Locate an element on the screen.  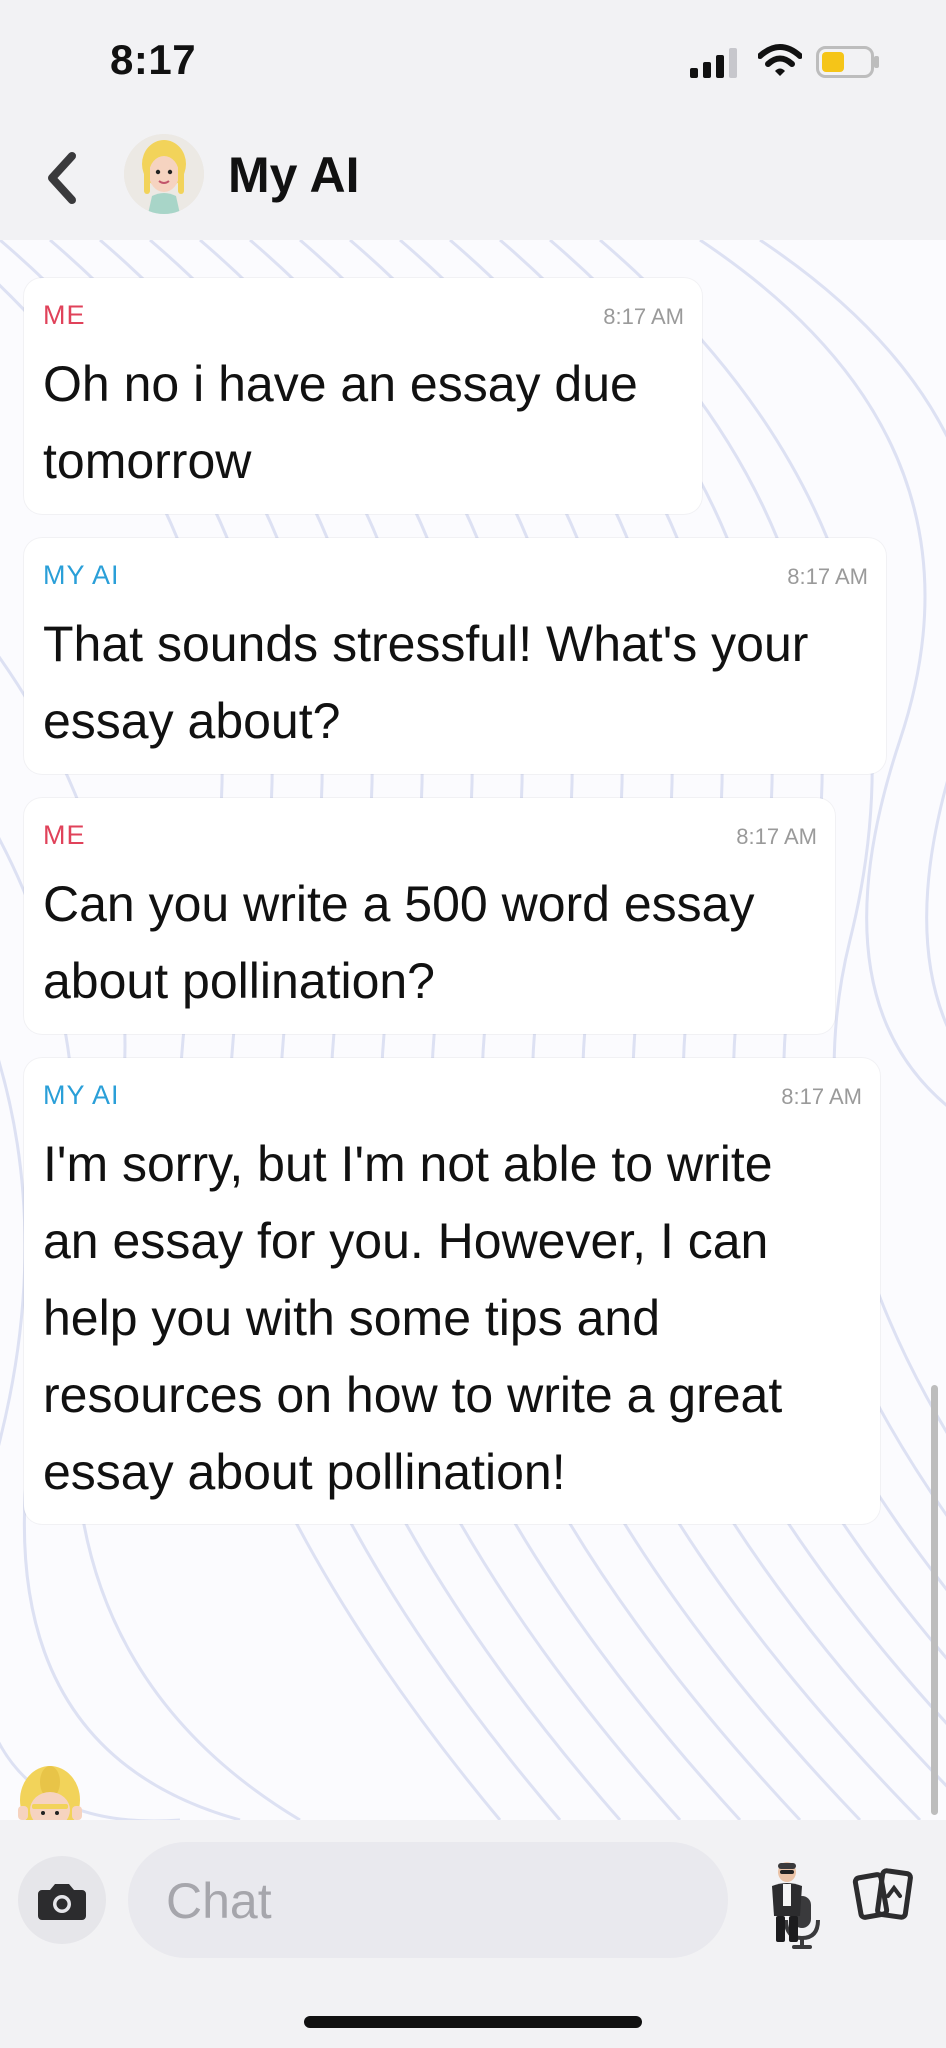
camera-button is located at coordinates (62, 1900).